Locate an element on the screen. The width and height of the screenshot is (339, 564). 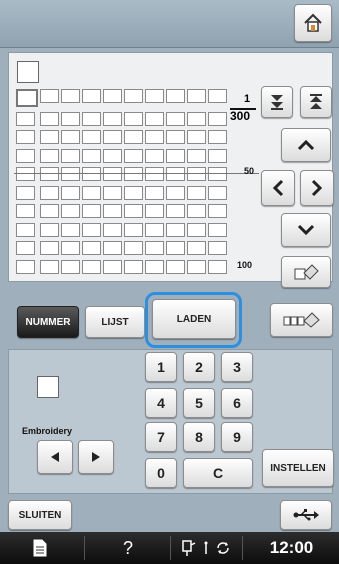
close-button: SLUITEN is located at coordinates (40, 515).